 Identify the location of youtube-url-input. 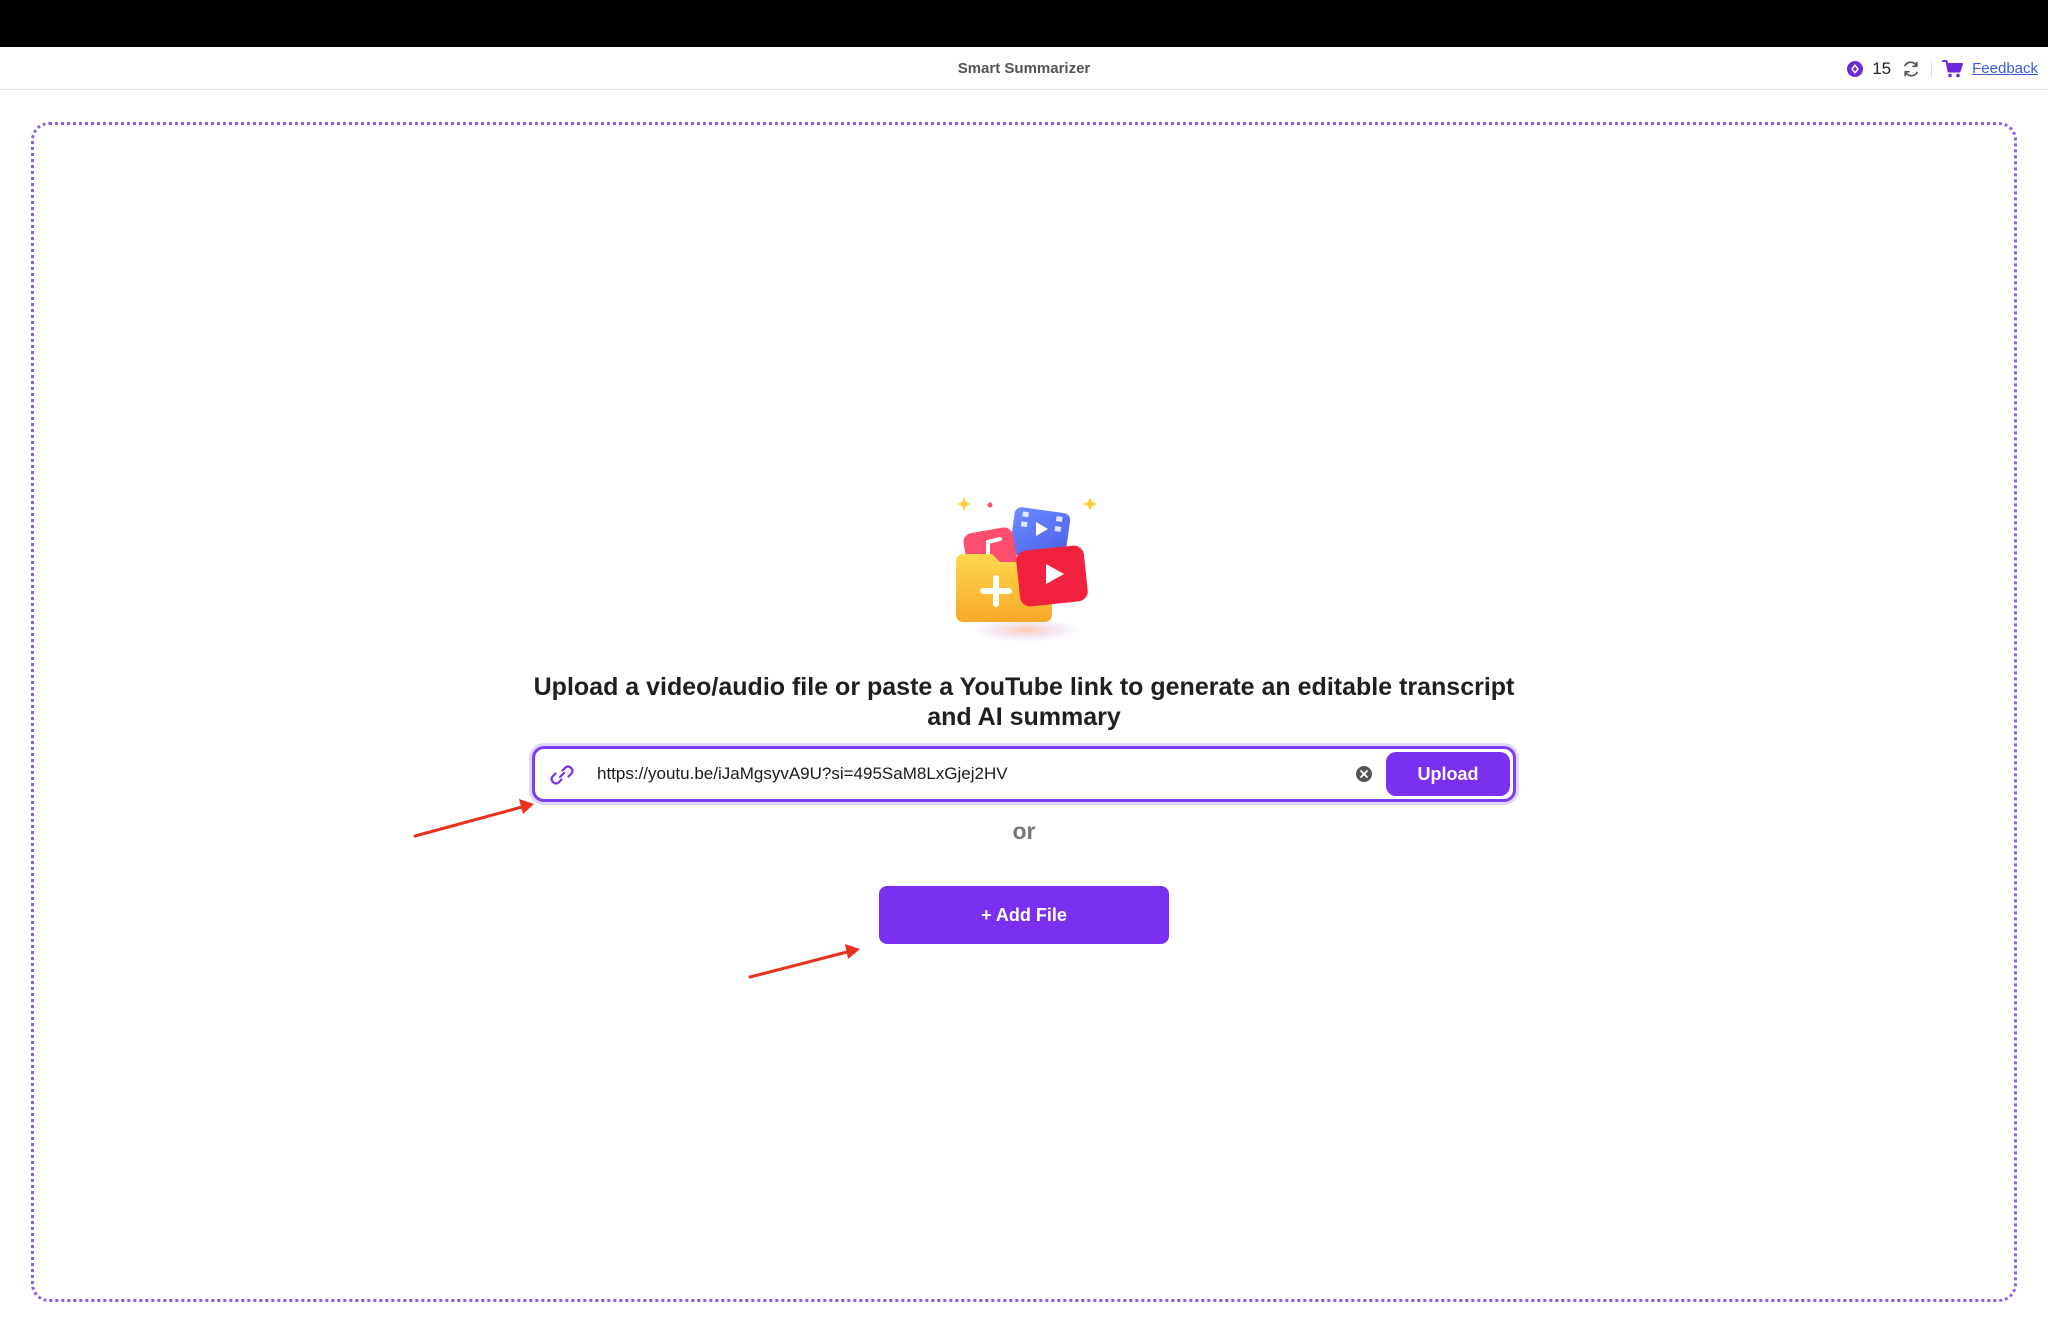
(985, 774).